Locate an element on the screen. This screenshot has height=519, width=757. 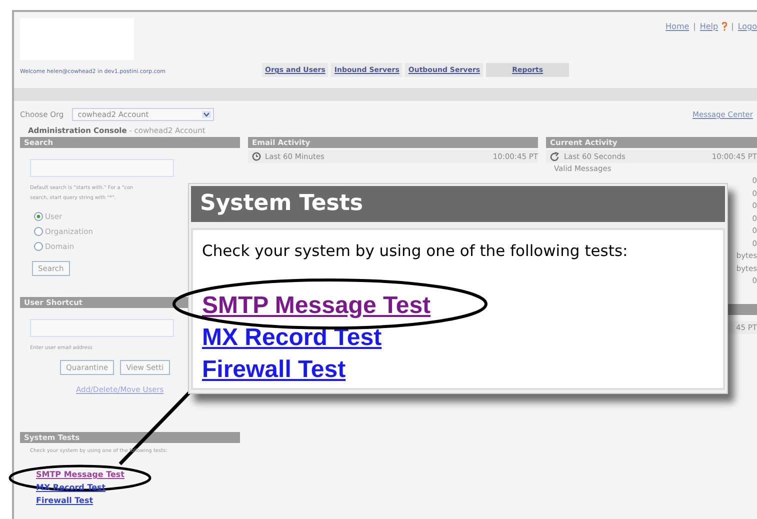
callout-title: System Tests is located at coordinates (458, 204).